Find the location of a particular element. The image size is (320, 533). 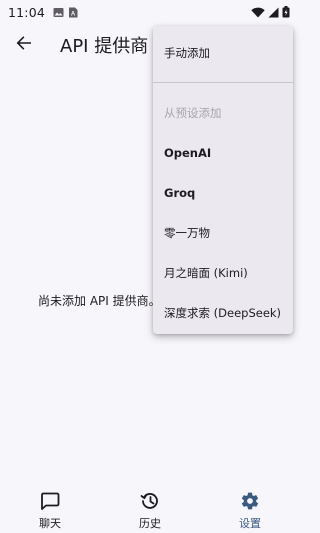

nav-label: 历史 is located at coordinates (150, 523).